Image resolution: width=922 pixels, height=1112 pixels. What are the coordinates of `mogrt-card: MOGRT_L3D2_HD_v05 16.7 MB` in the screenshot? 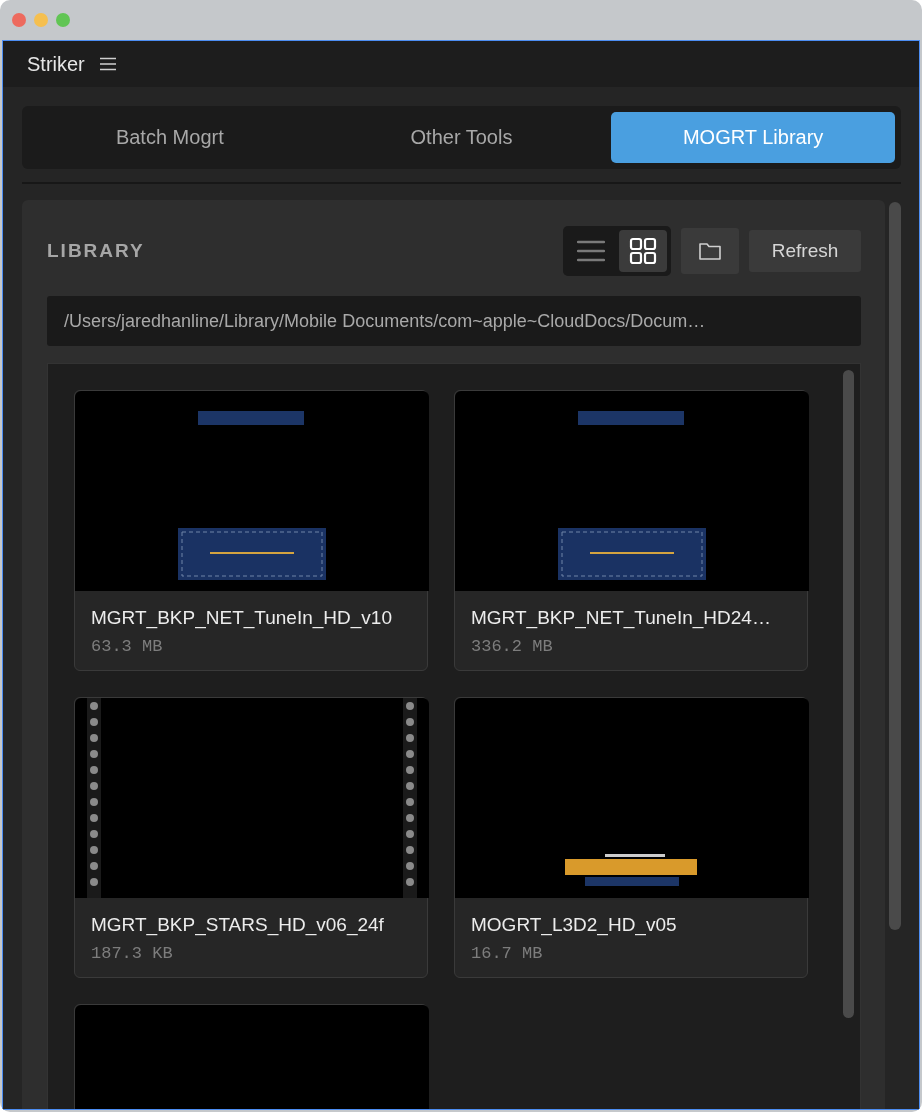 It's located at (631, 837).